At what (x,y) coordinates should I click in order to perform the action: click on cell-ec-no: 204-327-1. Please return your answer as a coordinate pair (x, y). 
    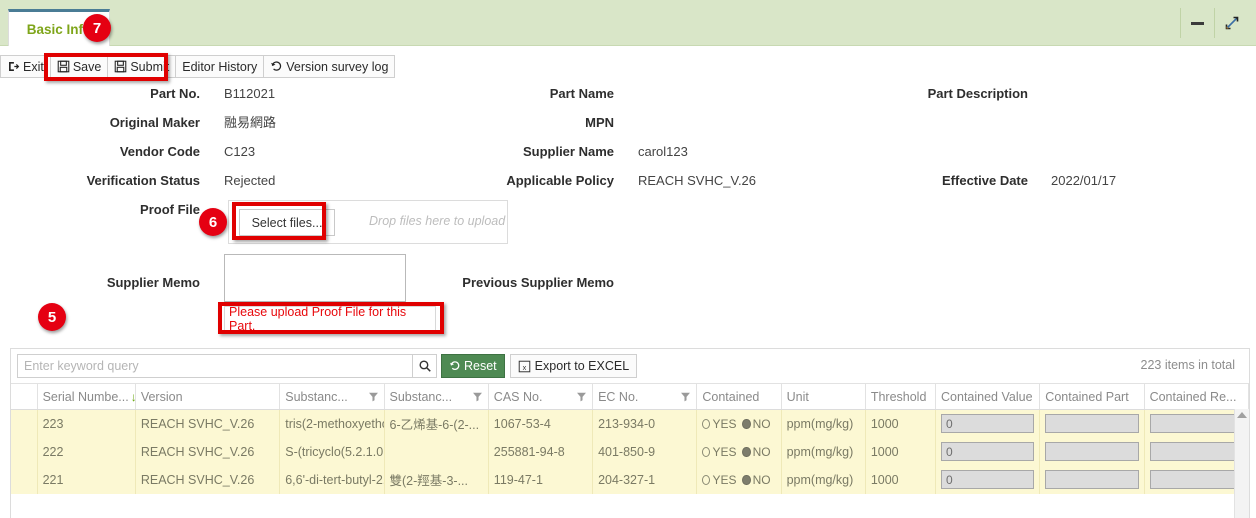
    Looking at the image, I should click on (645, 479).